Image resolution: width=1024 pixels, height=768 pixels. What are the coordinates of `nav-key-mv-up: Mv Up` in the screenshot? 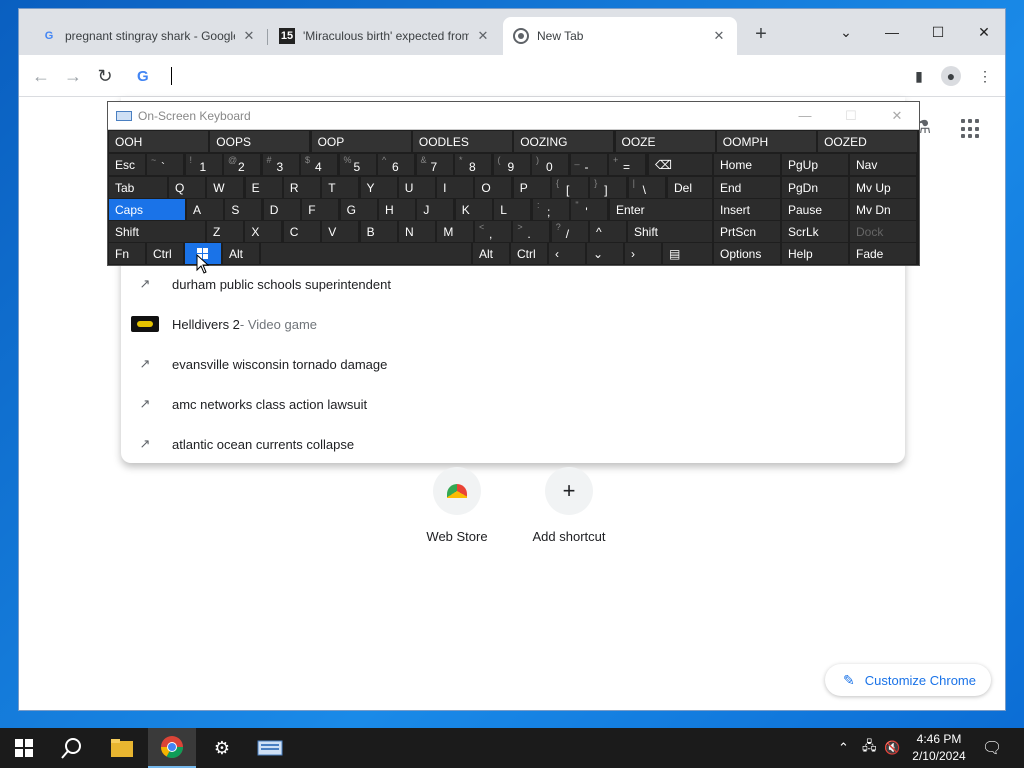 It's located at (883, 187).